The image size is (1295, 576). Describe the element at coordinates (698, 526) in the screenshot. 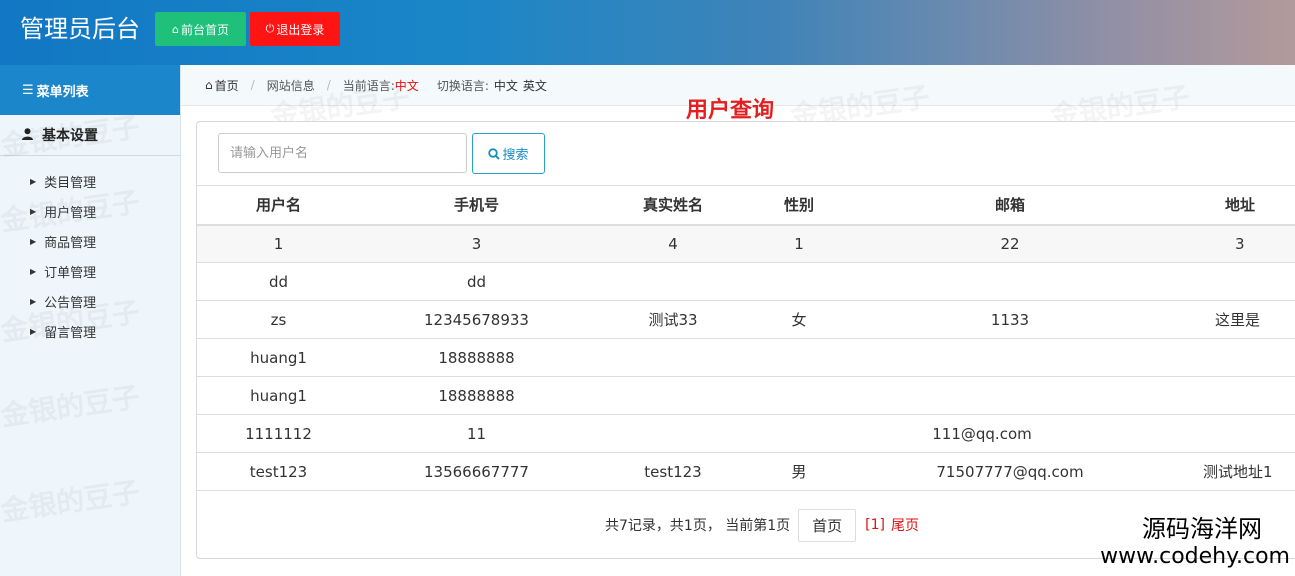

I see `pagination-summary: 共7记录，共1页， 当前第1页` at that location.